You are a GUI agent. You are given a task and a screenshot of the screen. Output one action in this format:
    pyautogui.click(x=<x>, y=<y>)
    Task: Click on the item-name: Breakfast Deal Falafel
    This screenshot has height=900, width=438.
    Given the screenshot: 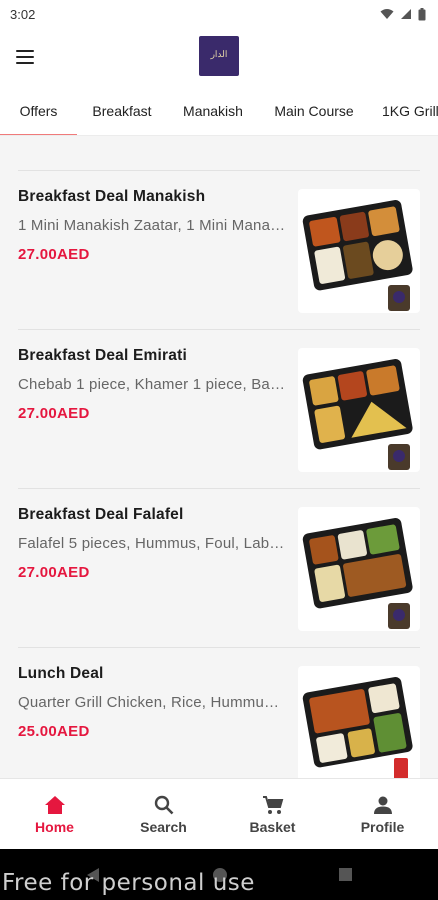 What is the action you would take?
    pyautogui.click(x=101, y=514)
    